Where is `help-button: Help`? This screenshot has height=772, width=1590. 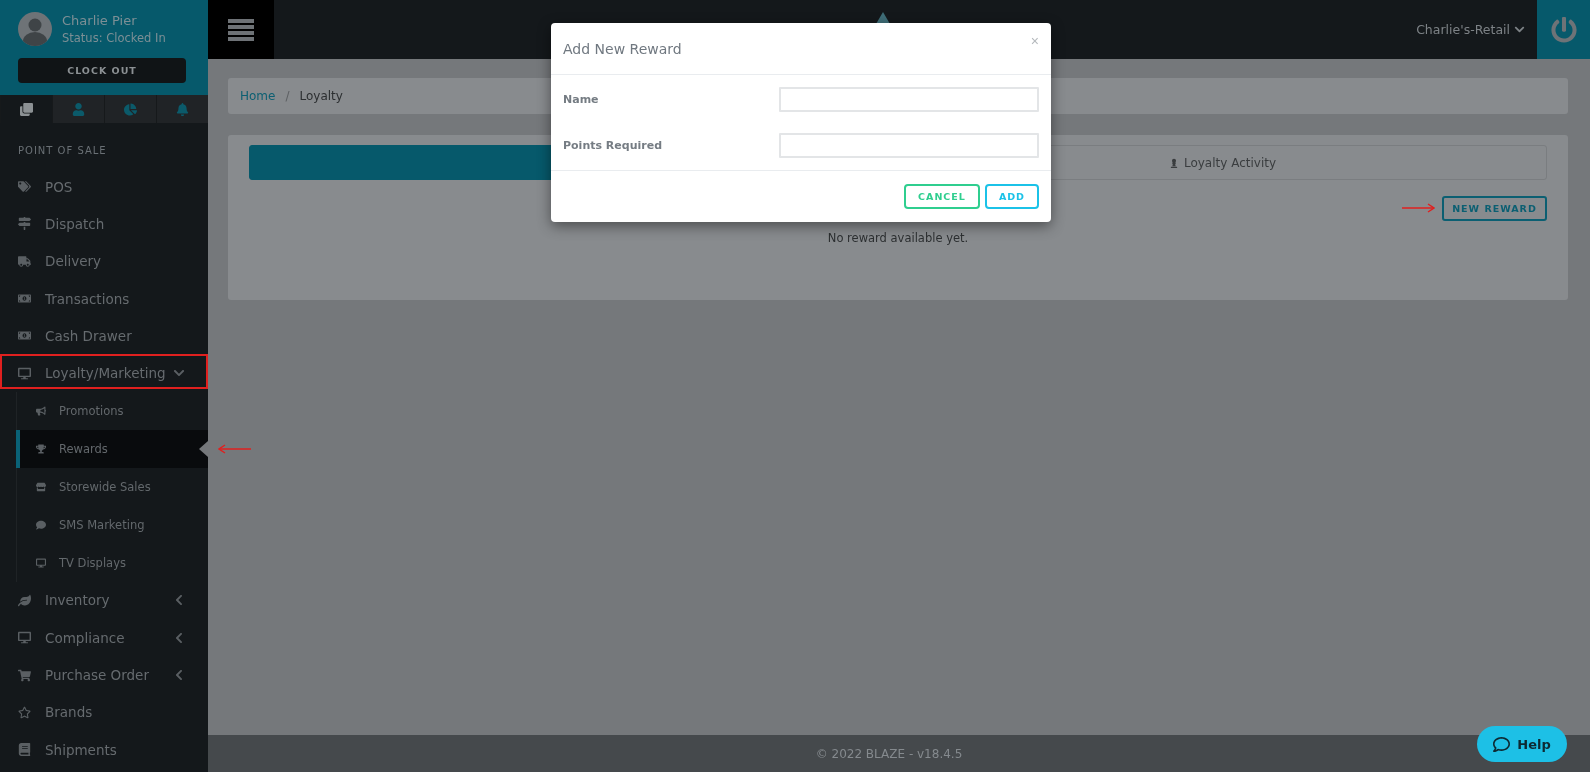 help-button: Help is located at coordinates (1522, 744).